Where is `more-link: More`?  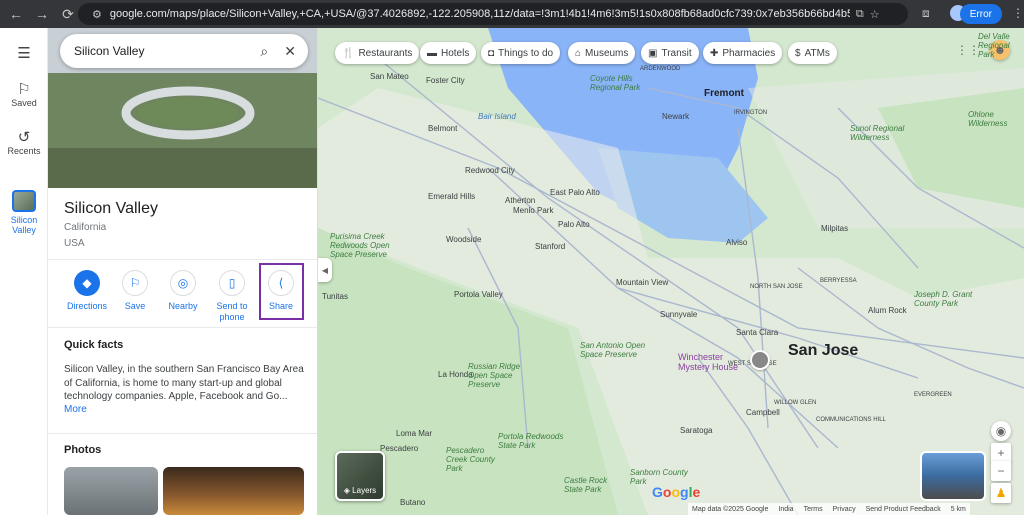
more-link: More is located at coordinates (75, 409).